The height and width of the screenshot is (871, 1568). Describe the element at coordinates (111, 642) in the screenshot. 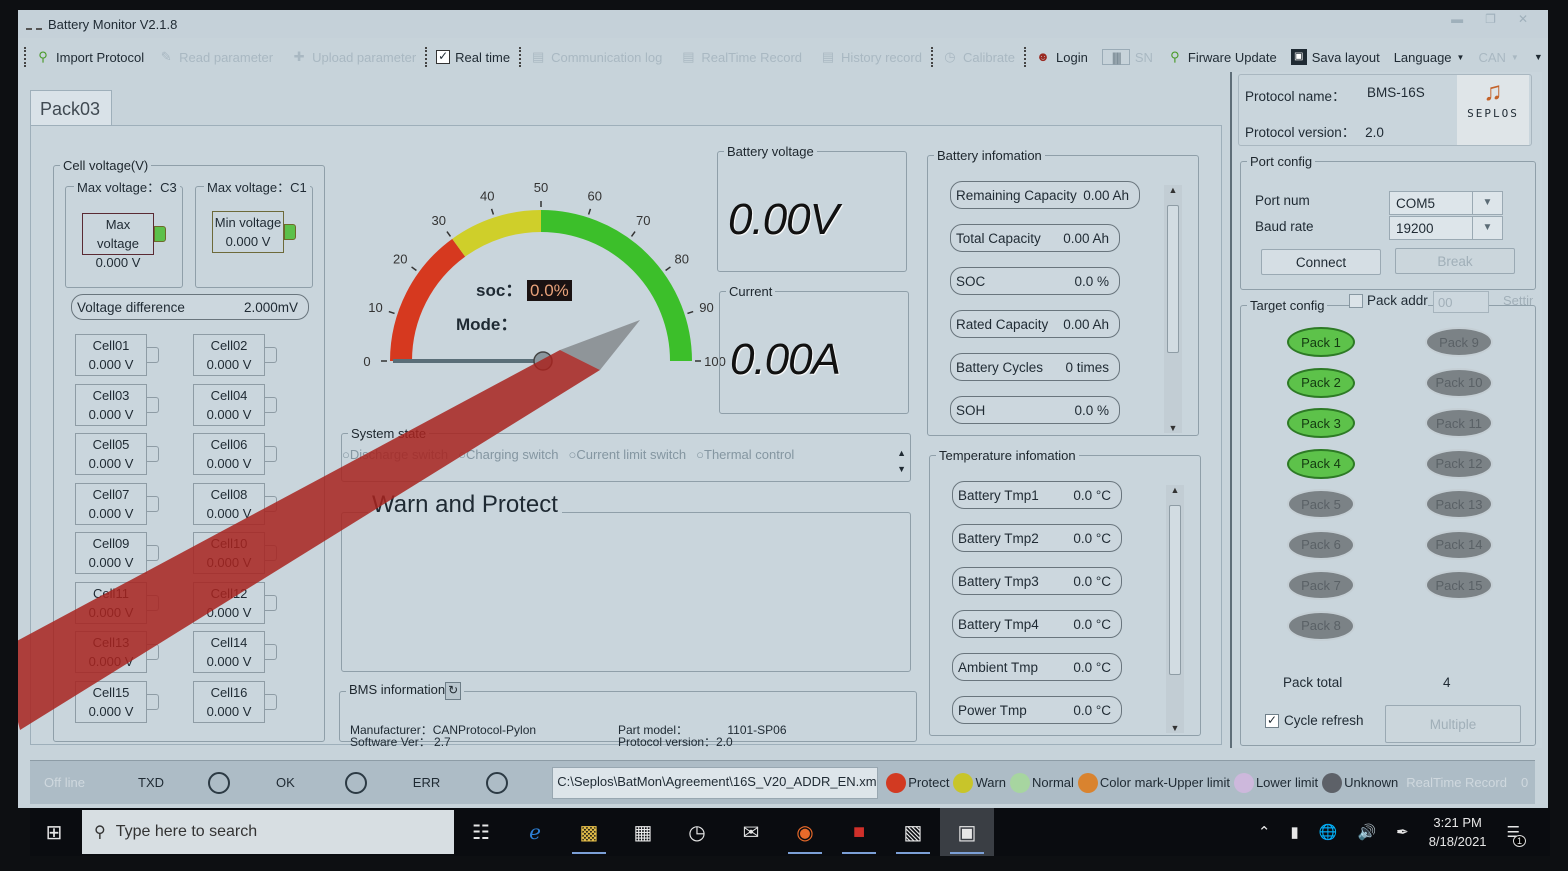

I see `cell-name: Cell13` at that location.